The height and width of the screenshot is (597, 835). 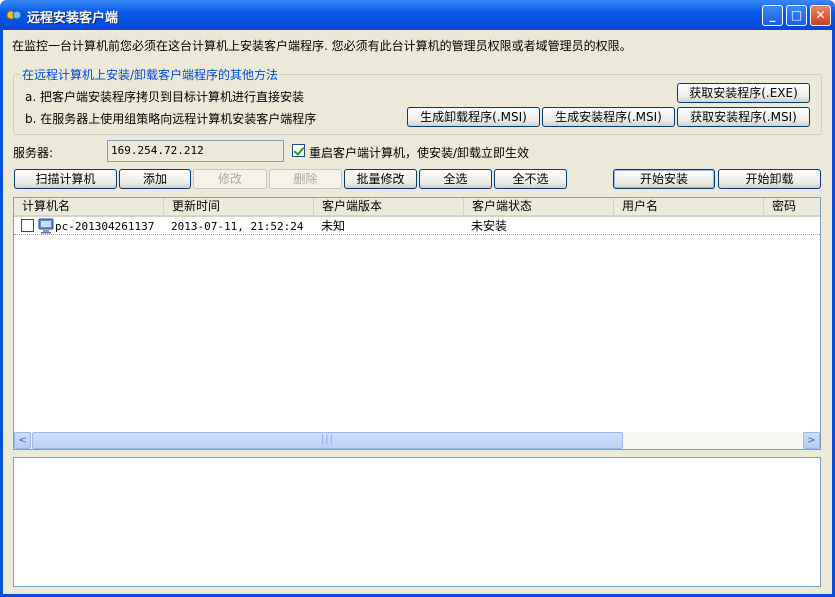 I want to click on maximize-button: □, so click(x=796, y=15).